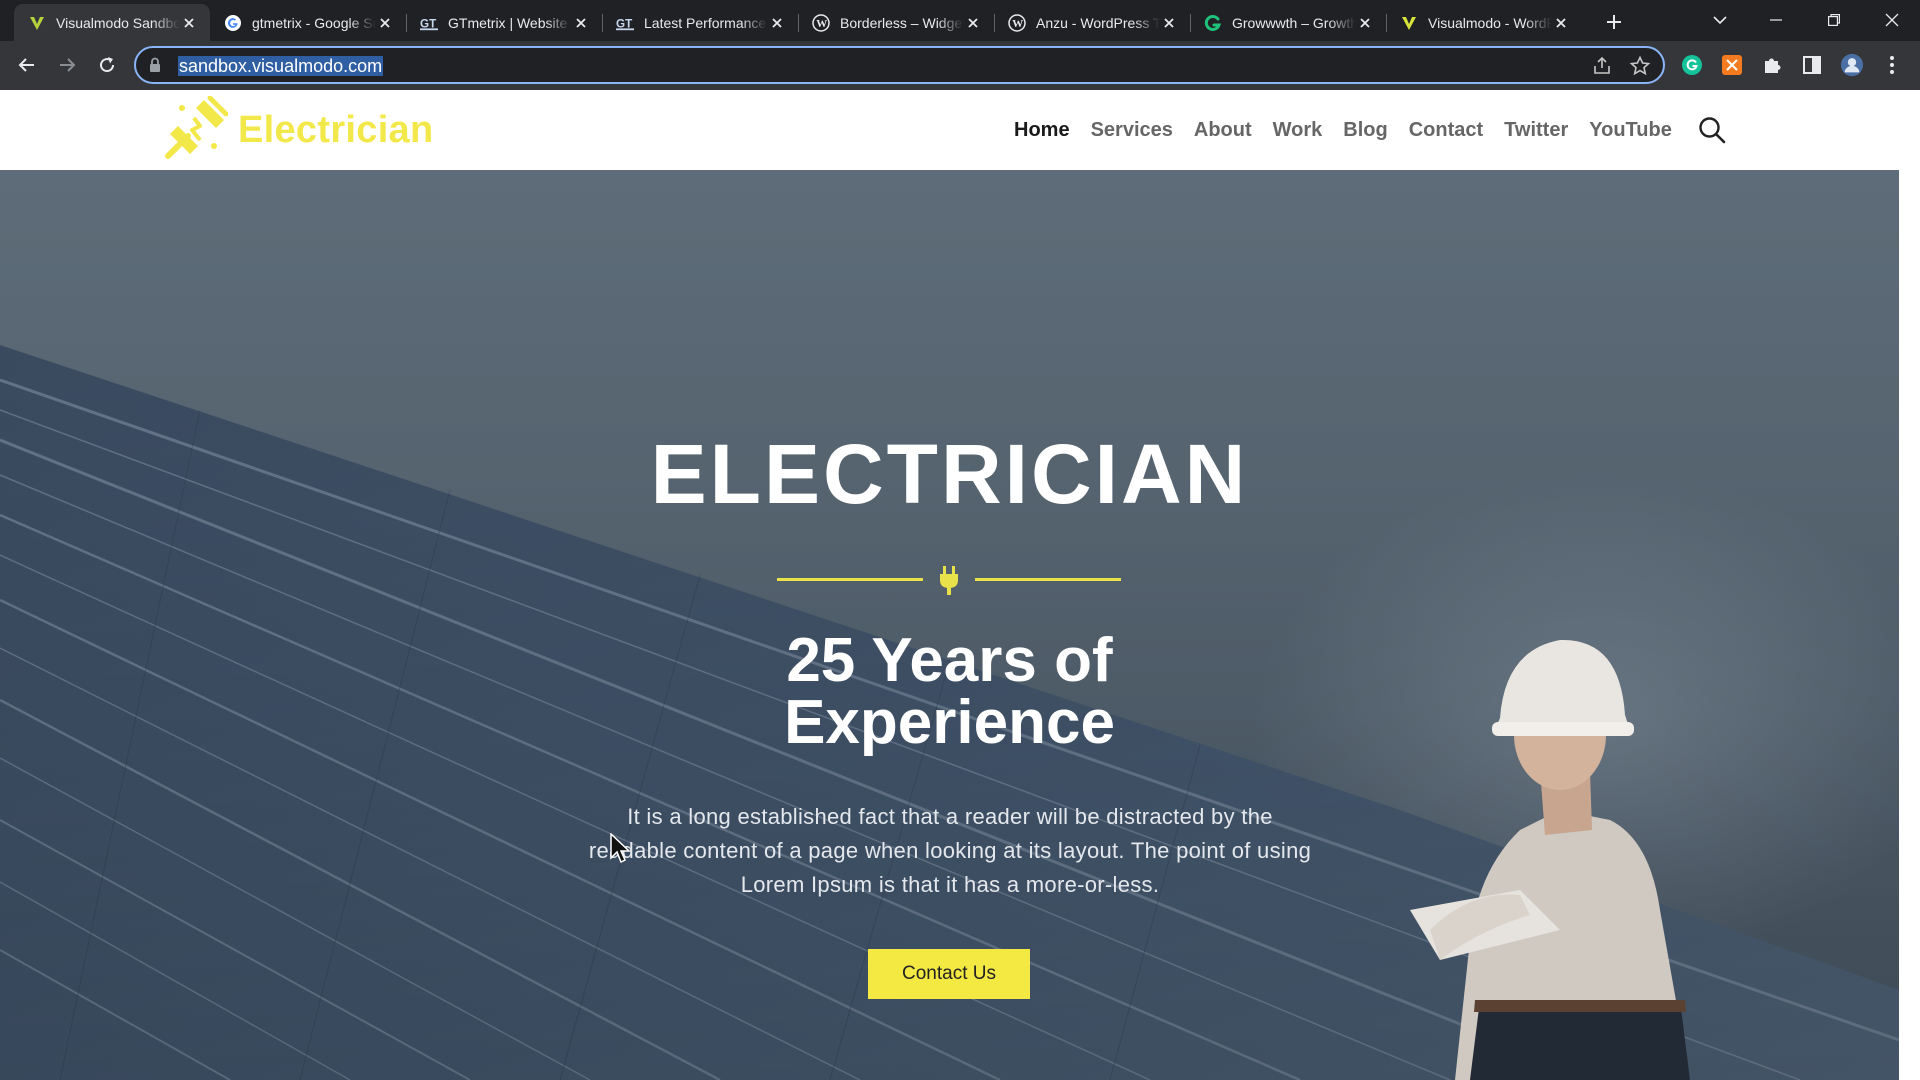 This screenshot has height=1080, width=1920. I want to click on arrow-right-icon, so click(68, 65).